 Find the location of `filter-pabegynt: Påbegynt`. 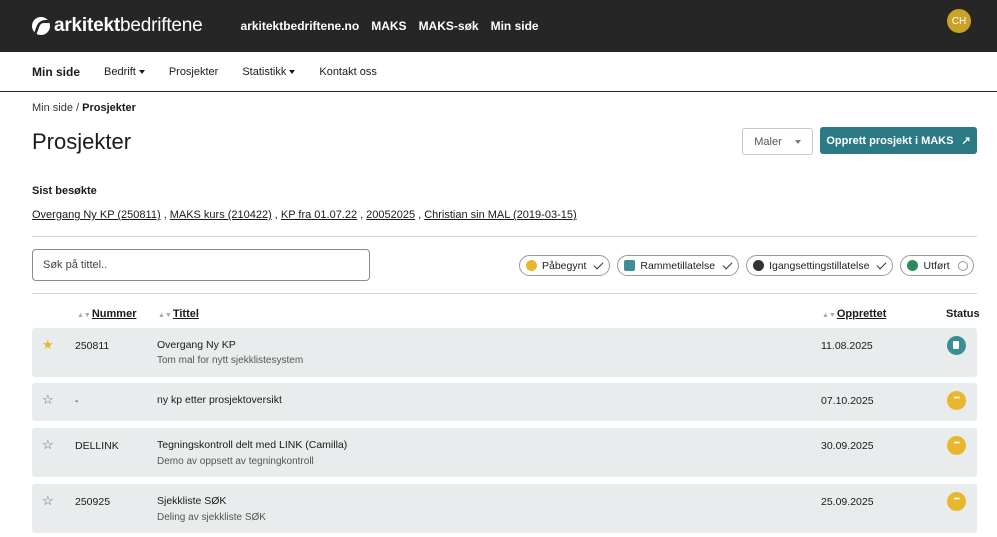

filter-pabegynt: Påbegynt is located at coordinates (565, 265).